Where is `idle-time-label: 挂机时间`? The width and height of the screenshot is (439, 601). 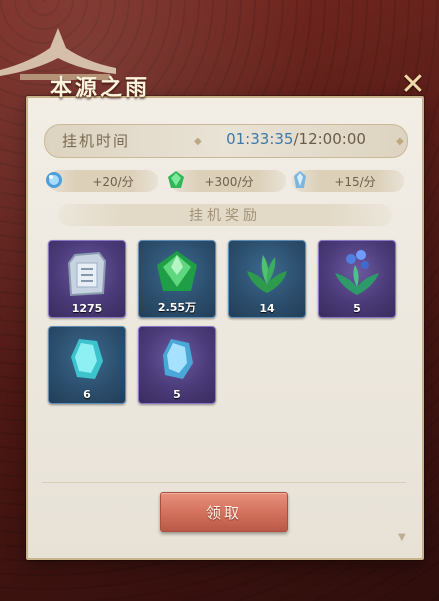
idle-time-label: 挂机时间 is located at coordinates (96, 141).